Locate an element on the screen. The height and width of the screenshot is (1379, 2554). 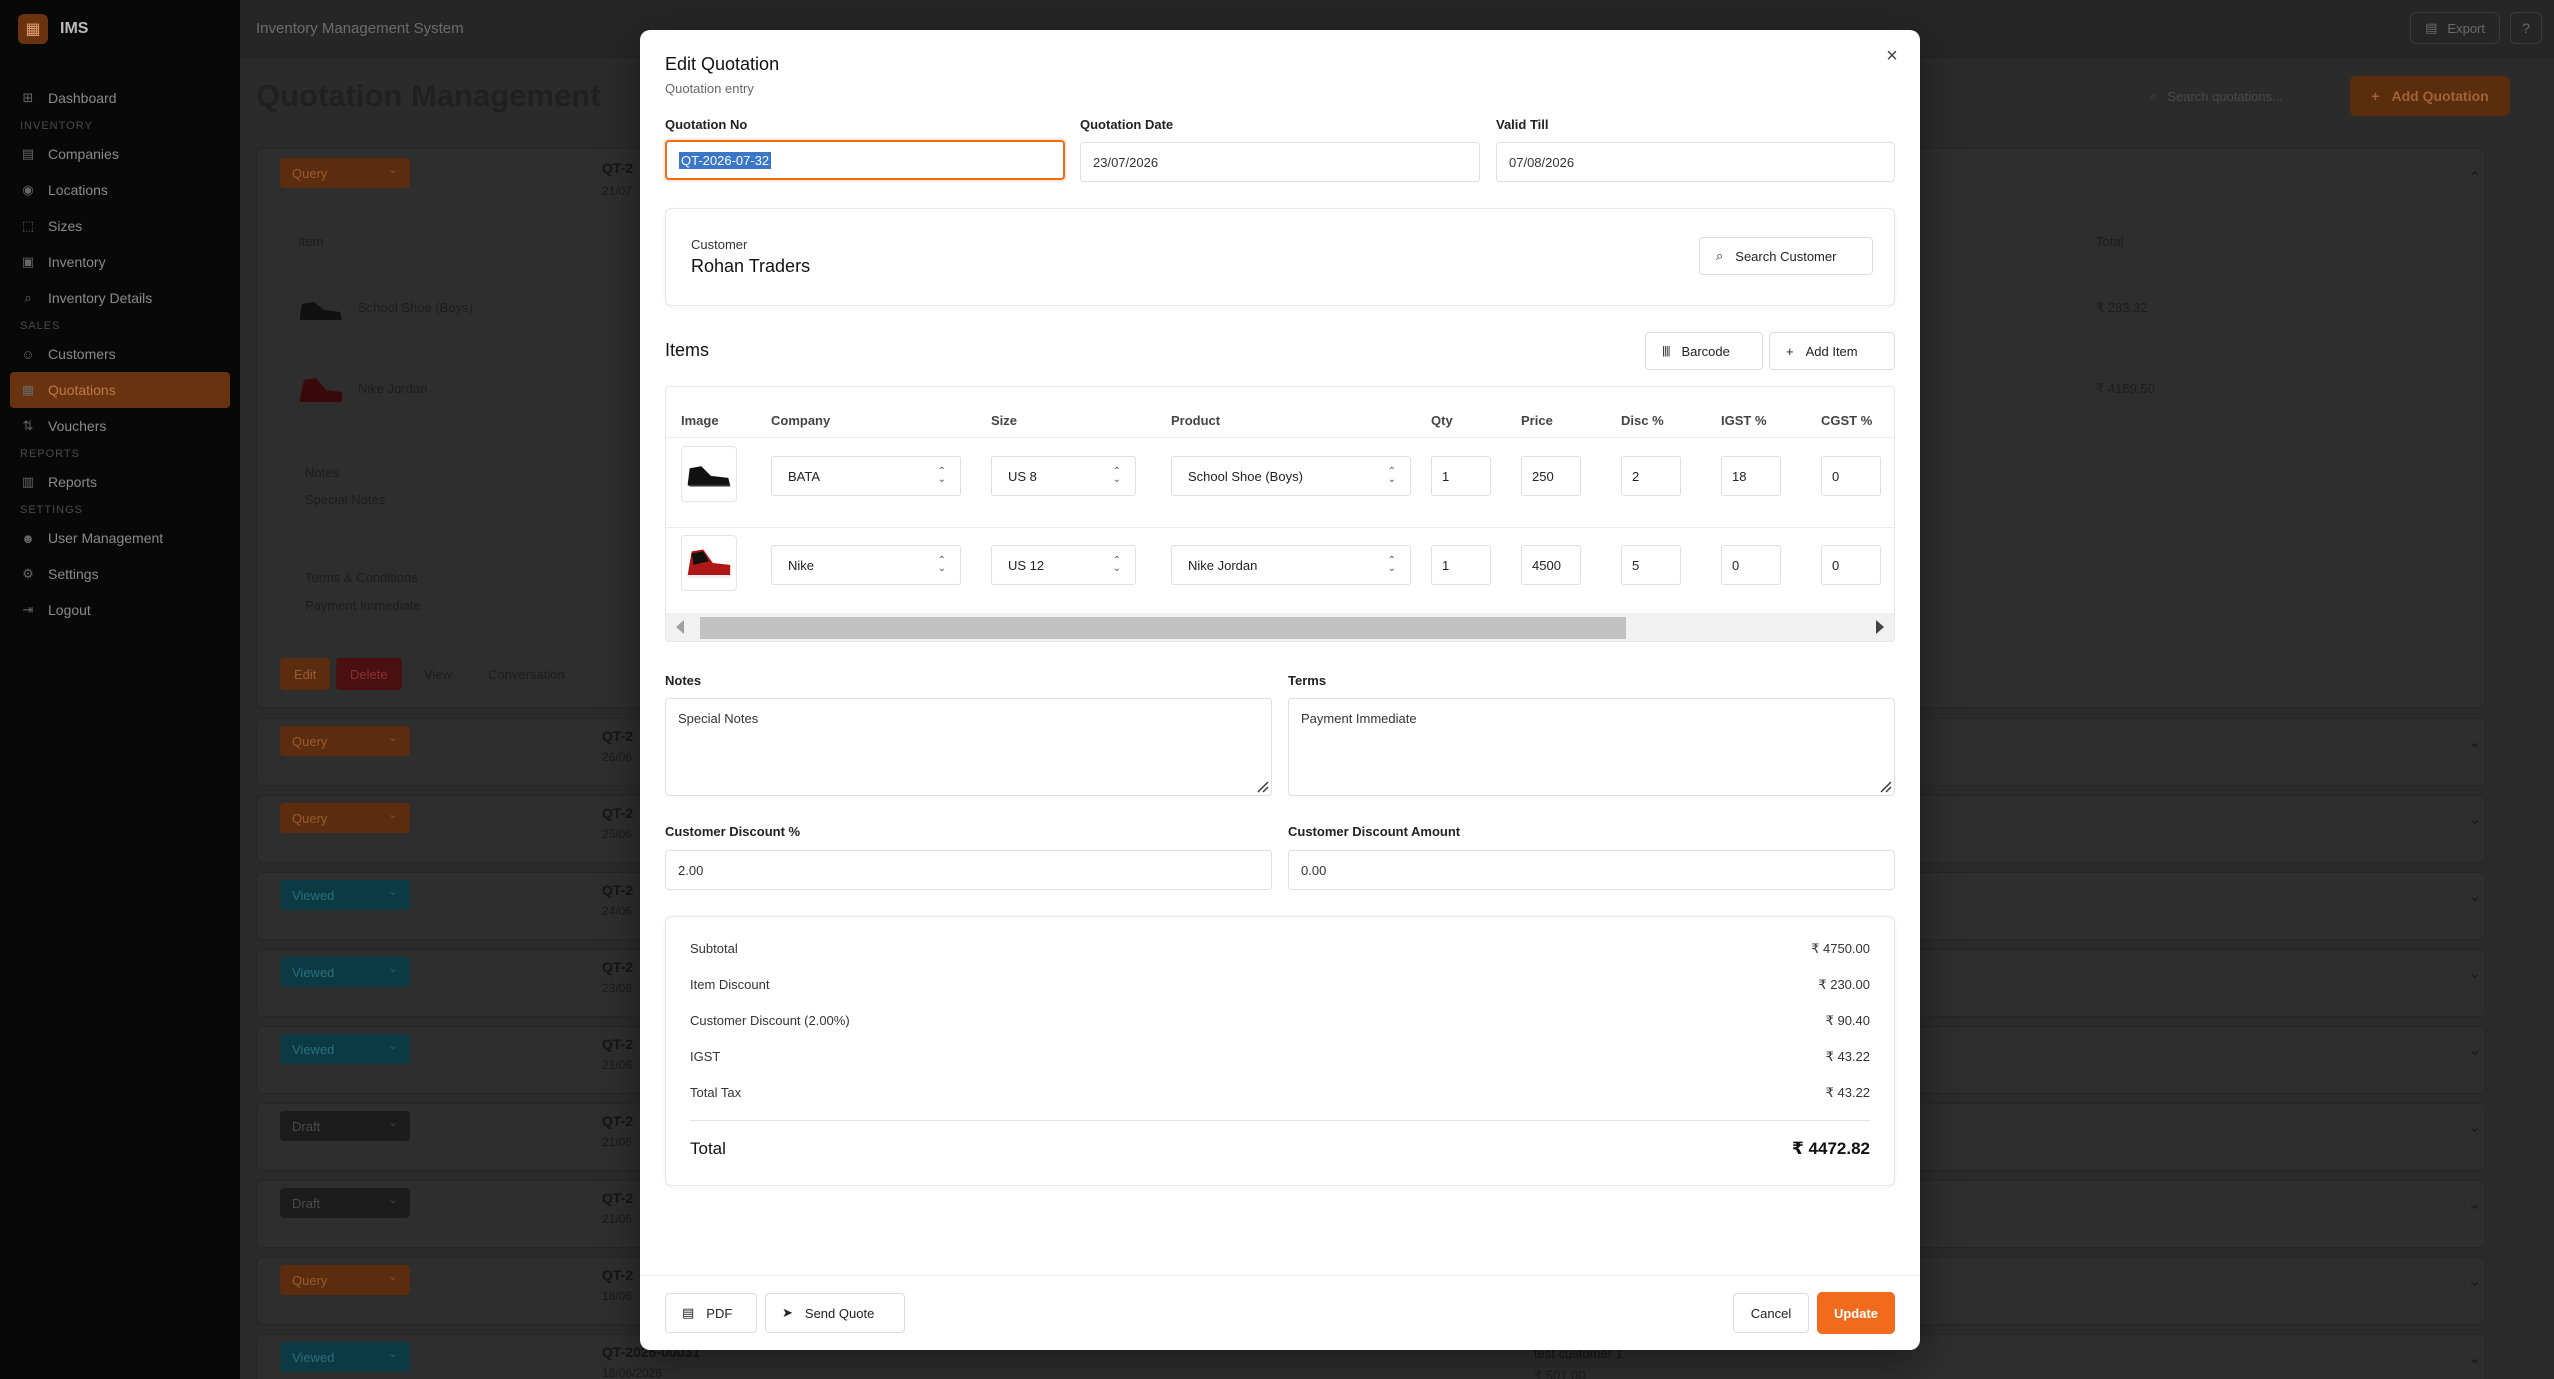
price-input: 250 is located at coordinates (1551, 476).